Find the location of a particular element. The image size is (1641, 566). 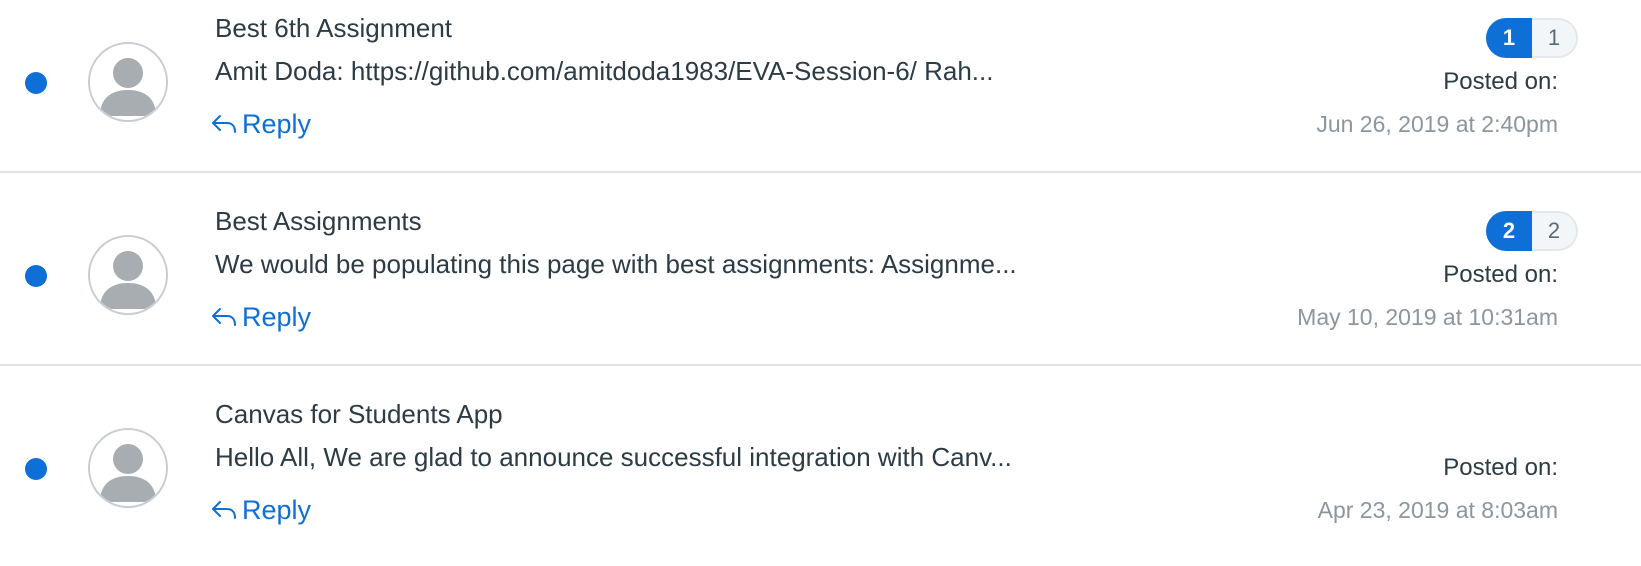

discussion-title: Best Assignments is located at coordinates (318, 221).